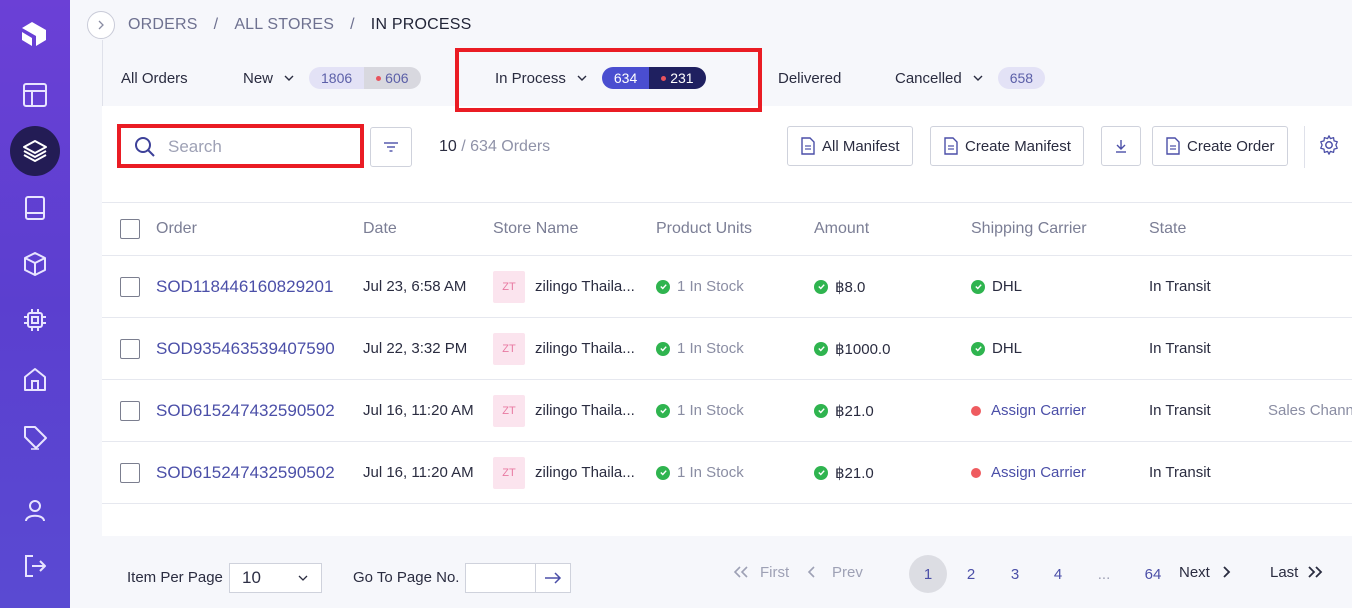  Describe the element at coordinates (1297, 572) in the screenshot. I see `last-page-button: Last` at that location.